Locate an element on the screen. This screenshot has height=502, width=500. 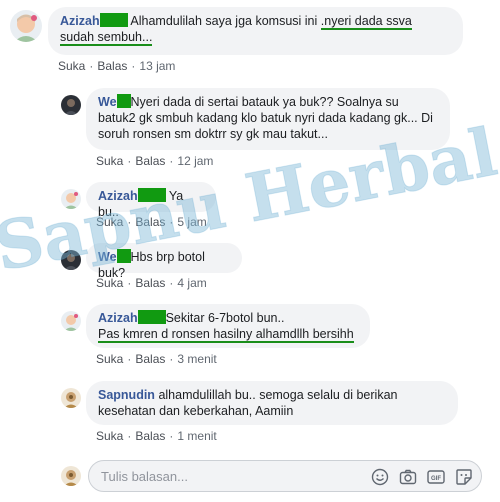
comment-text: Sekitar 6-7botol bun.. is located at coordinates (225, 318).